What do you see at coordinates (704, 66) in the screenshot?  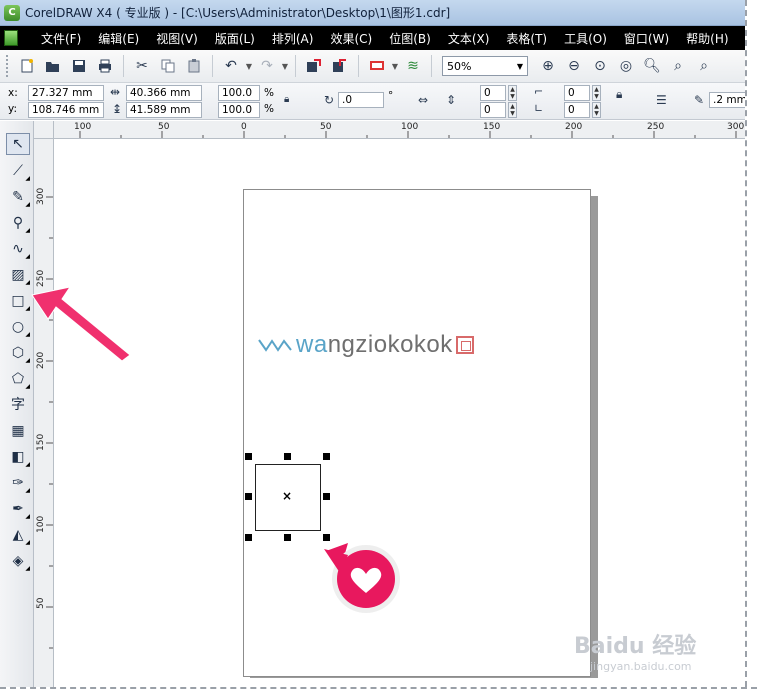 I see `zoom-to-page-height-icon: ⌕` at bounding box center [704, 66].